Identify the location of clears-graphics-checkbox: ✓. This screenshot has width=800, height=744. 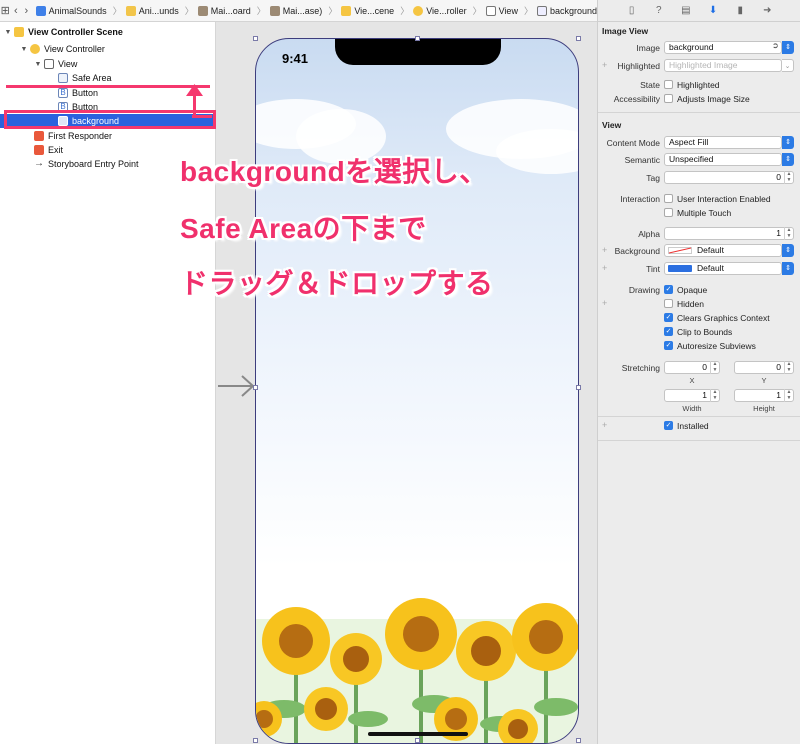
(668, 317).